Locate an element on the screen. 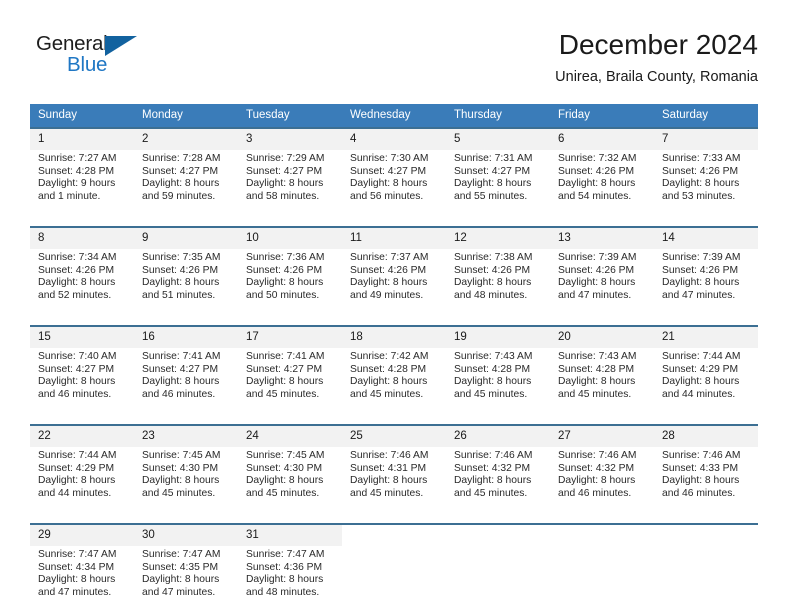 The height and width of the screenshot is (612, 792). day-number: 22 is located at coordinates (82, 436).